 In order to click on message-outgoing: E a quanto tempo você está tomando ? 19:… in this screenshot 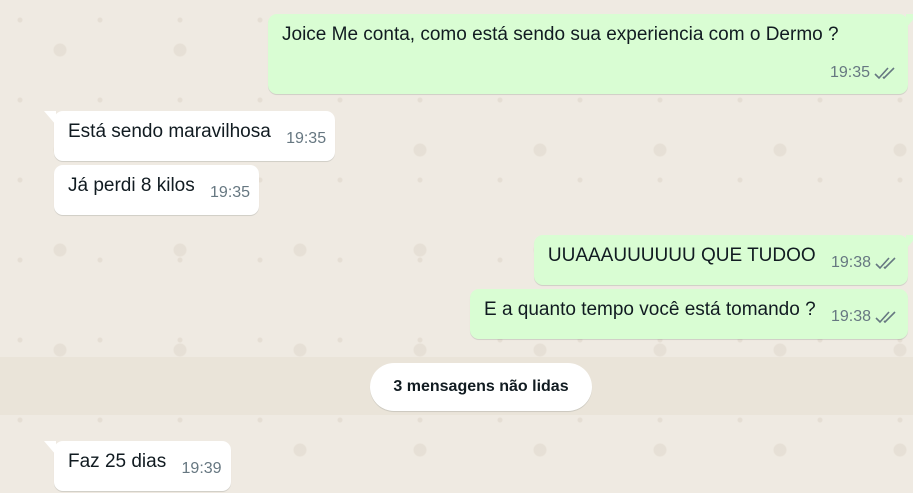, I will do `click(689, 314)`.